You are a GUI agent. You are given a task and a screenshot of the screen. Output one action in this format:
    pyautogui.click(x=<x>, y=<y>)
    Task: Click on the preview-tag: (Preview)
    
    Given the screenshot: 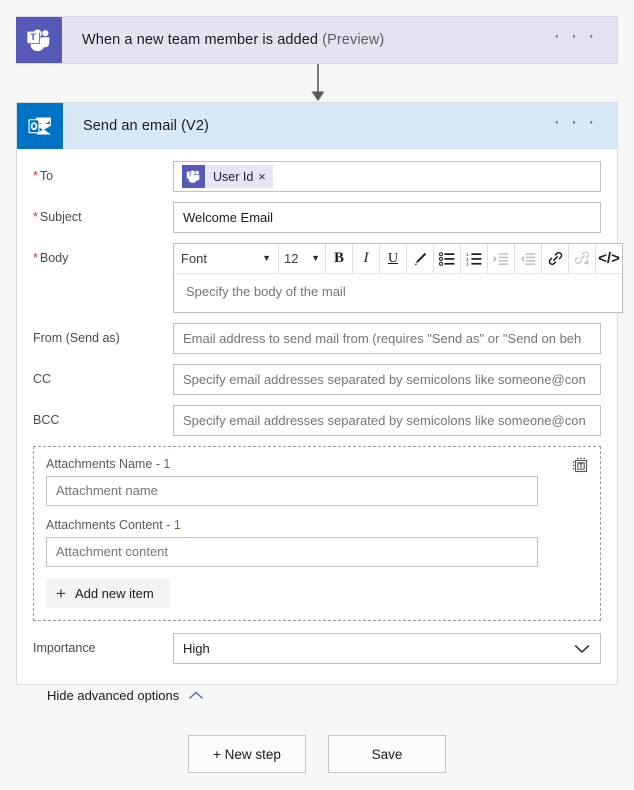 What is the action you would take?
    pyautogui.click(x=353, y=40)
    